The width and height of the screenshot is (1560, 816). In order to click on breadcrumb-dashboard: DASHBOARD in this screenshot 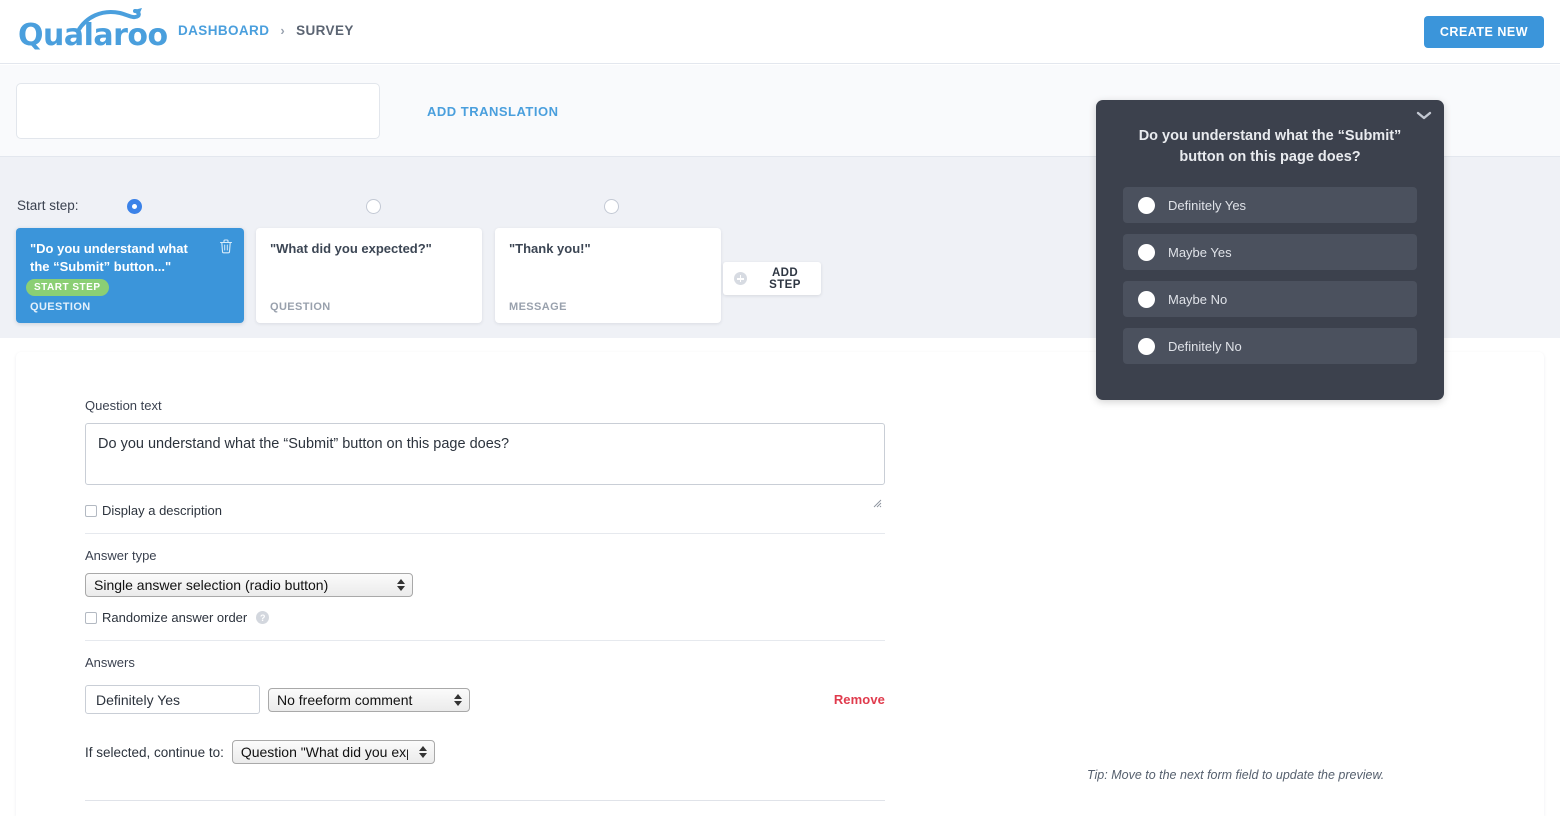, I will do `click(223, 30)`.